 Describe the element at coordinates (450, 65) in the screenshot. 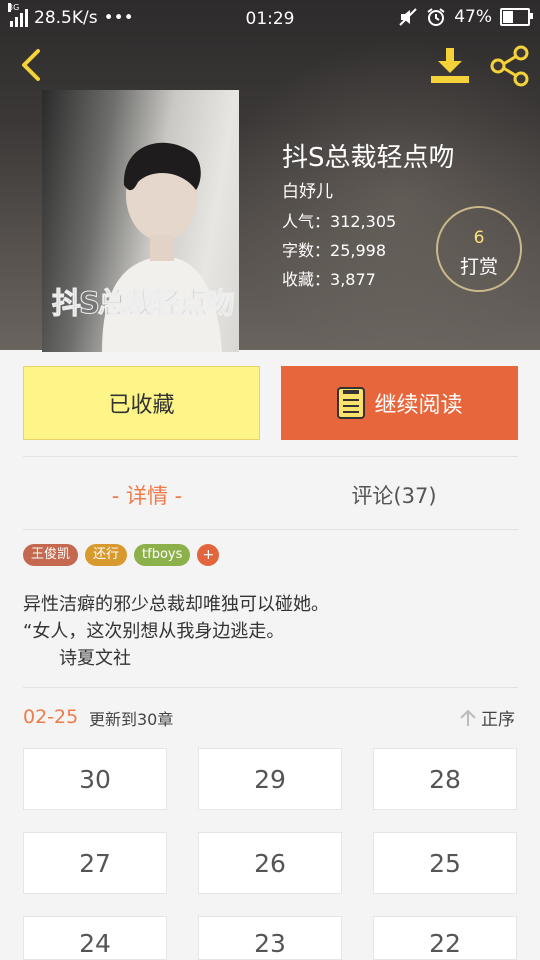

I see `download-icon` at that location.